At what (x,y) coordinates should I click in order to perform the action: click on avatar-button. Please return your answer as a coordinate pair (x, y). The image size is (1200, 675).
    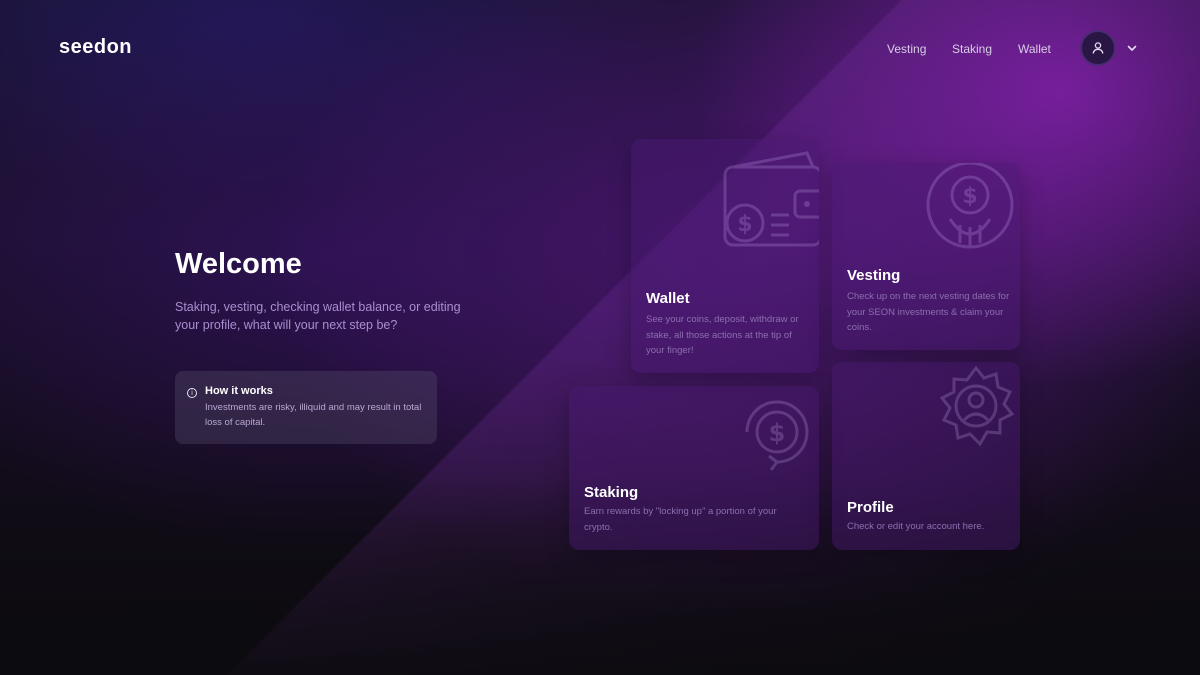
    Looking at the image, I should click on (1098, 48).